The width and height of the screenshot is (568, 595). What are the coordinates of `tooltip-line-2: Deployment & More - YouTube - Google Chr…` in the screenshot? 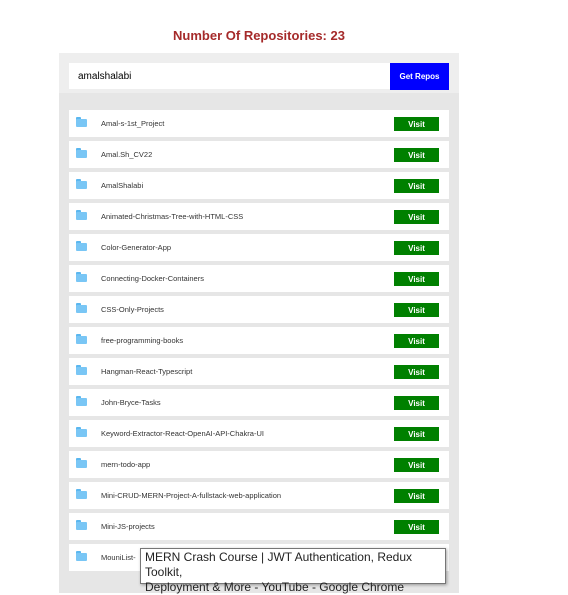 It's located at (275, 587).